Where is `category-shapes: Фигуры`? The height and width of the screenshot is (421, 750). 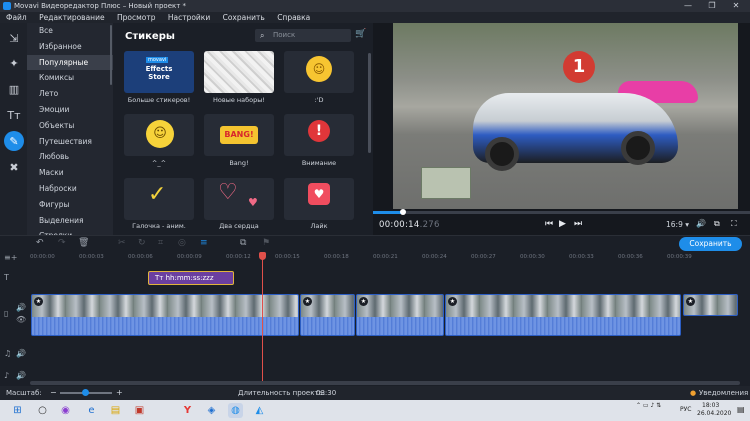 category-shapes: Фигуры is located at coordinates (70, 205).